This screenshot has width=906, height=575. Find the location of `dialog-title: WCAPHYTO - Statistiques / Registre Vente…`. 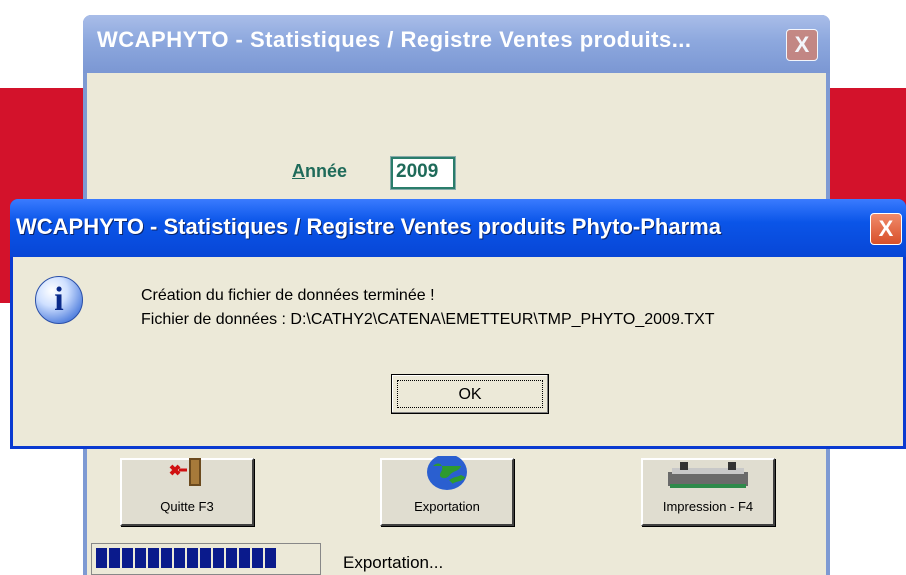

dialog-title: WCAPHYTO - Statistiques / Registre Vente… is located at coordinates (368, 226).